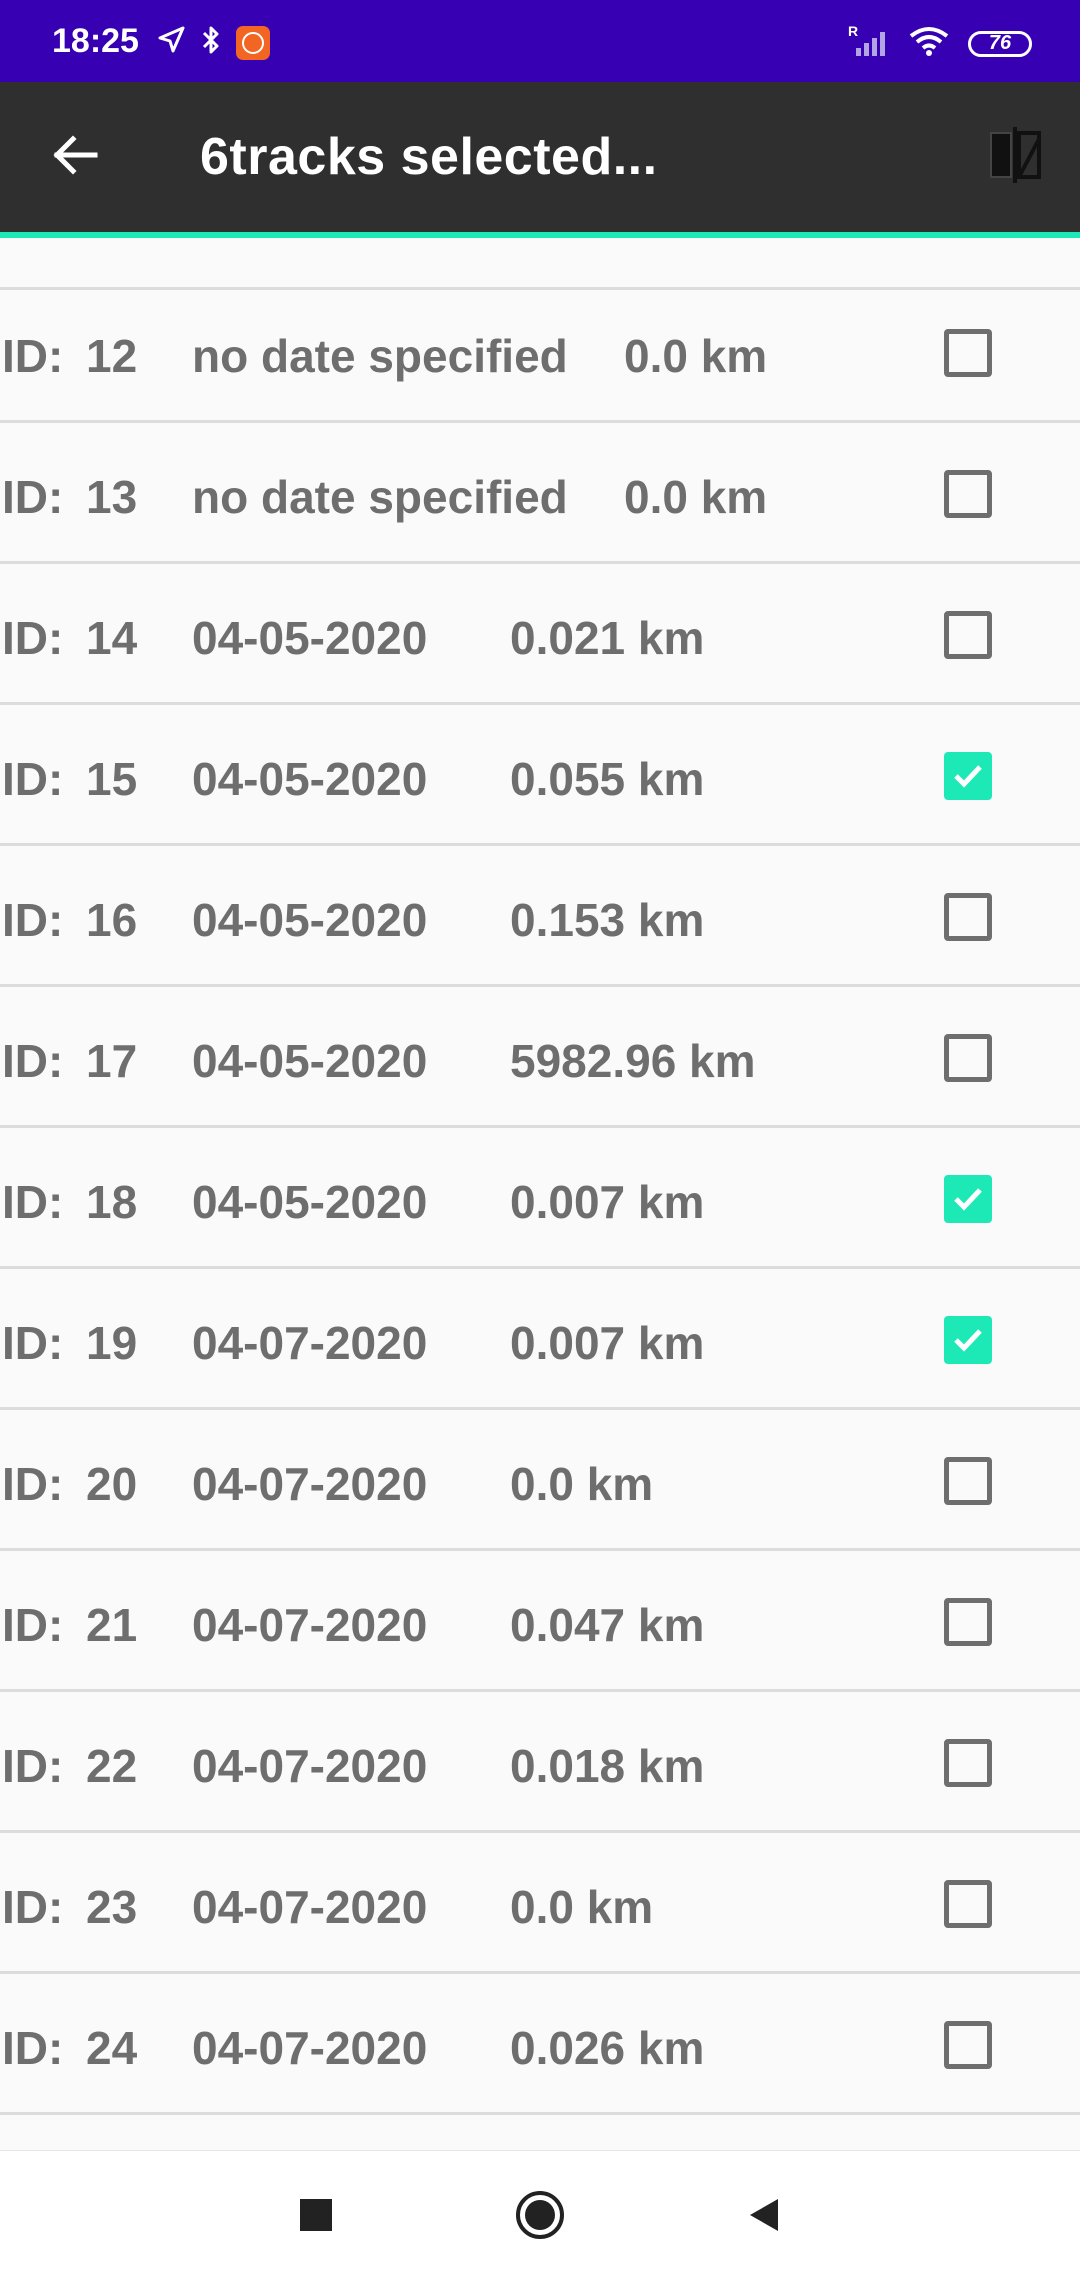 This screenshot has width=1080, height=2281. I want to click on signal-icon: R, so click(868, 43).